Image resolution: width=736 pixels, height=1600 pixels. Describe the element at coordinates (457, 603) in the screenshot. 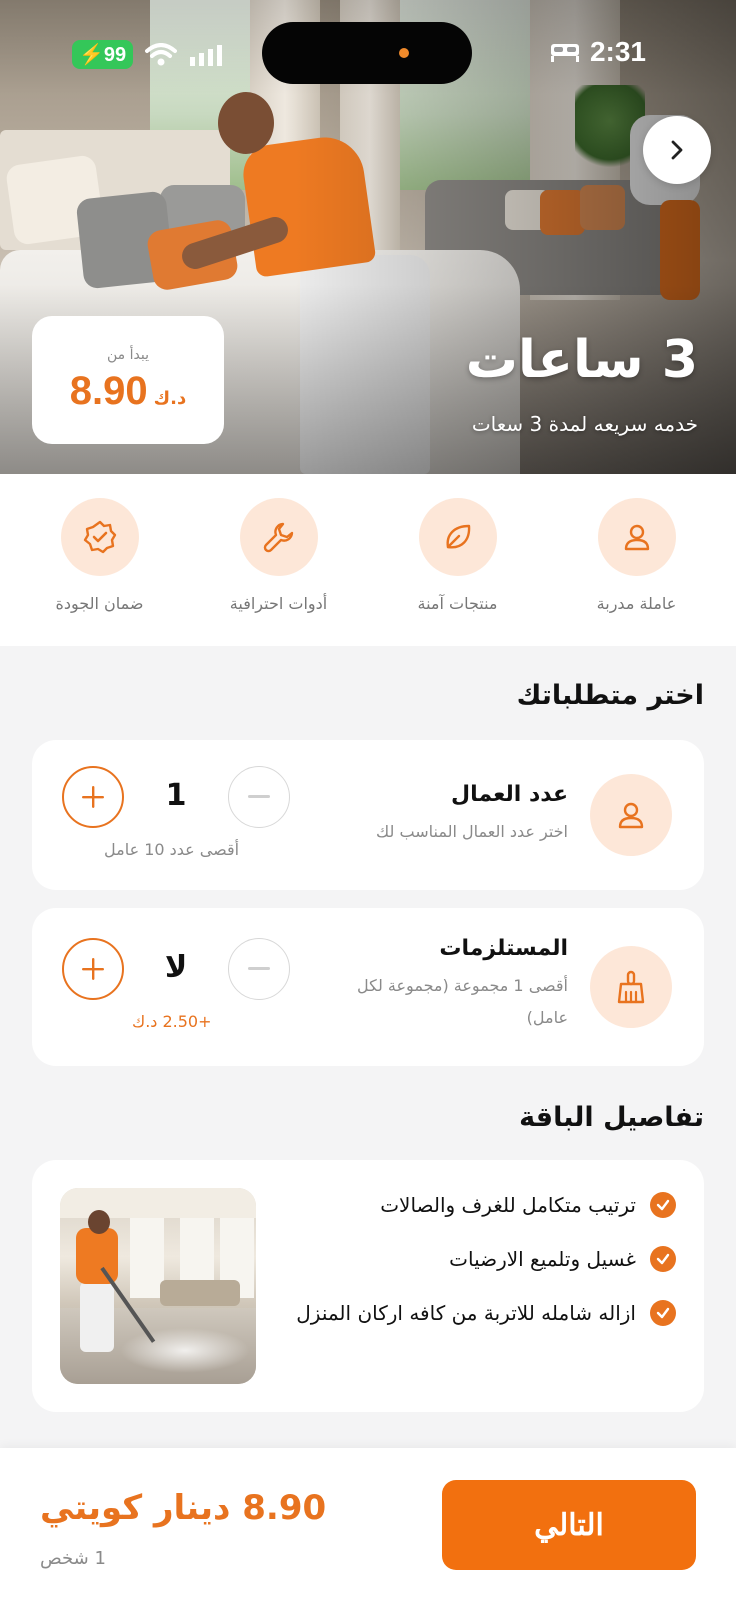

I see `feature-label: منتجات آمنة` at that location.